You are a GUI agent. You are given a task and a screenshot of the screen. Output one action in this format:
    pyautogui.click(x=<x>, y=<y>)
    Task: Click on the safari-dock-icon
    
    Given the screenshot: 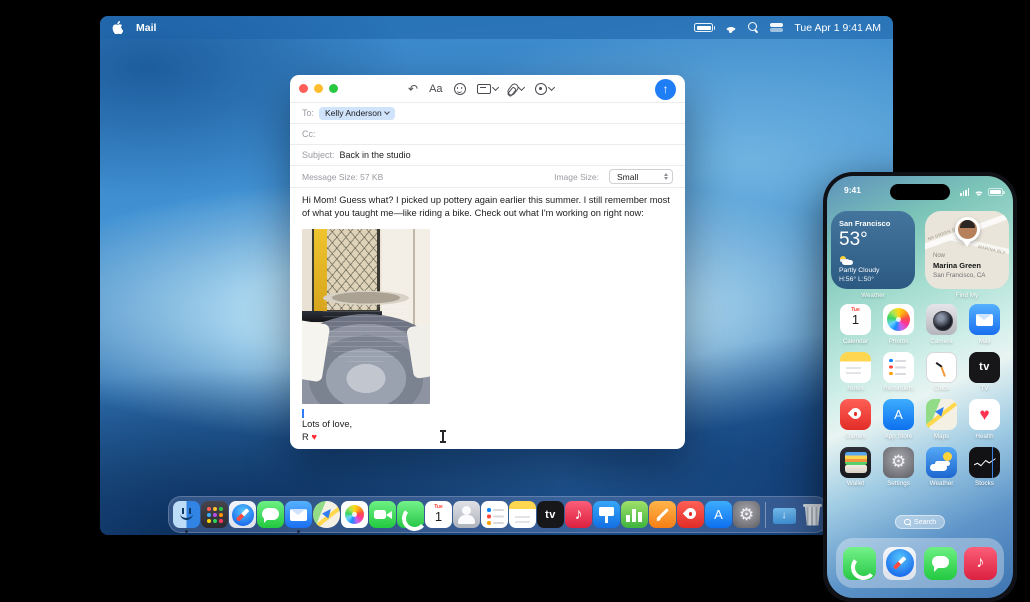 What is the action you would take?
    pyautogui.click(x=242, y=514)
    